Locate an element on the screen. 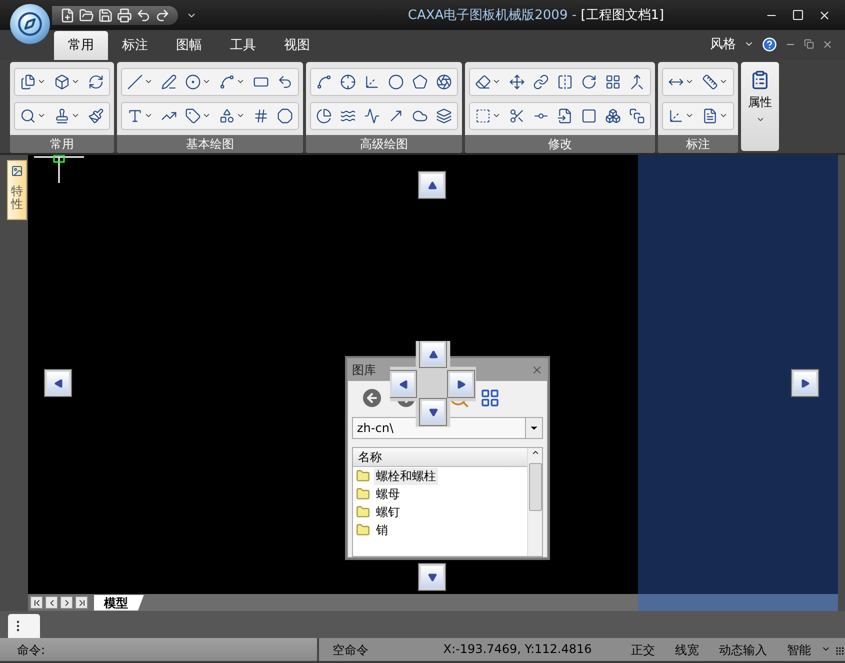 Image resolution: width=845 pixels, height=663 pixels. command-tab is located at coordinates (24, 626).